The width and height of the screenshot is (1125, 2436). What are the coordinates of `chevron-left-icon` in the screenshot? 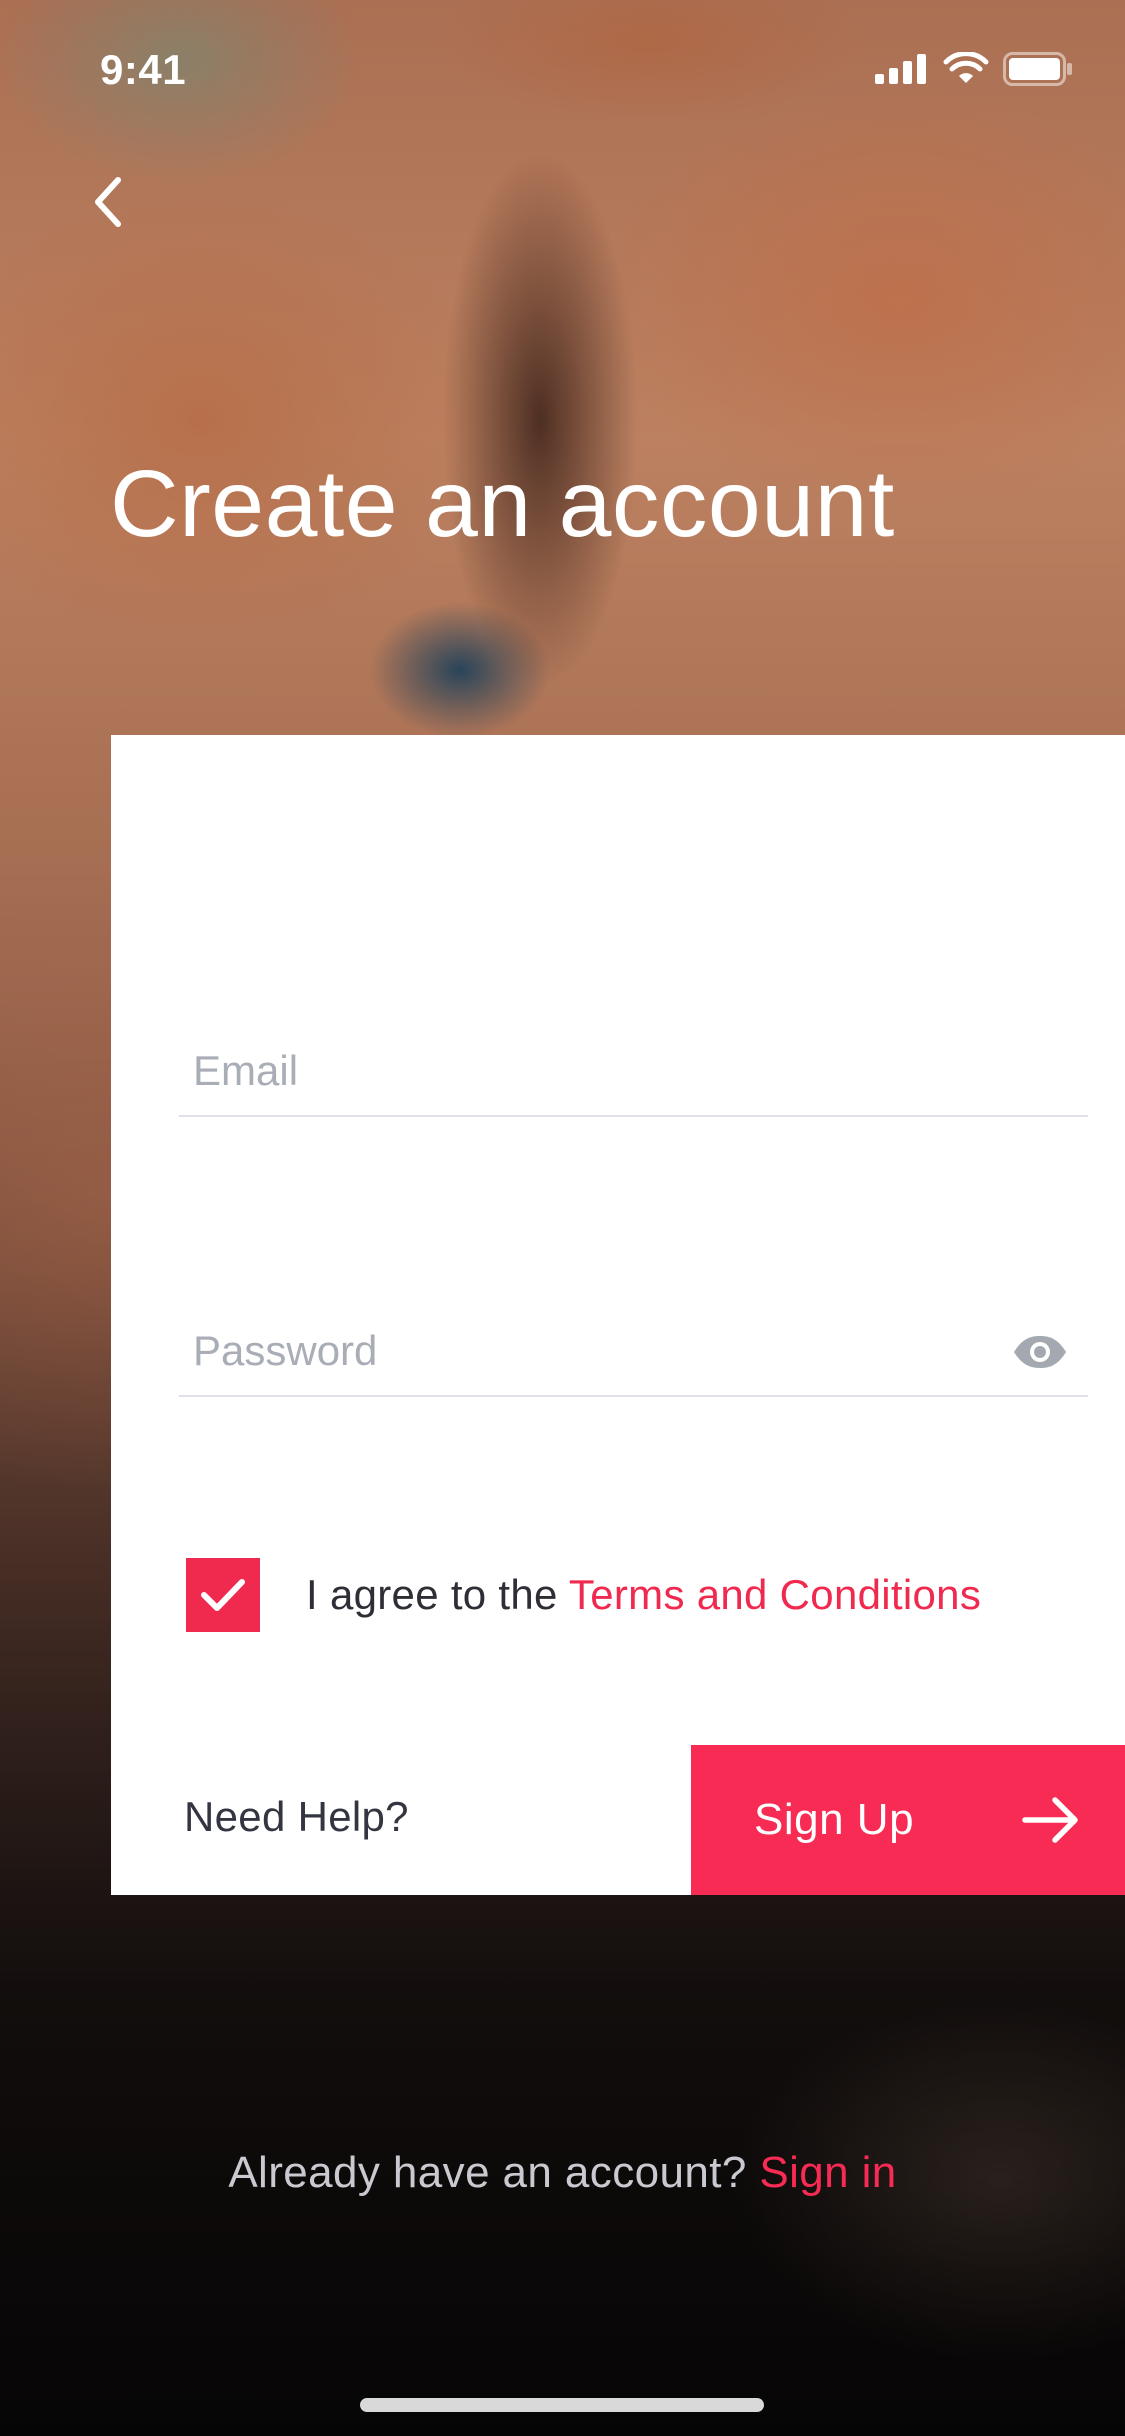 It's located at (108, 202).